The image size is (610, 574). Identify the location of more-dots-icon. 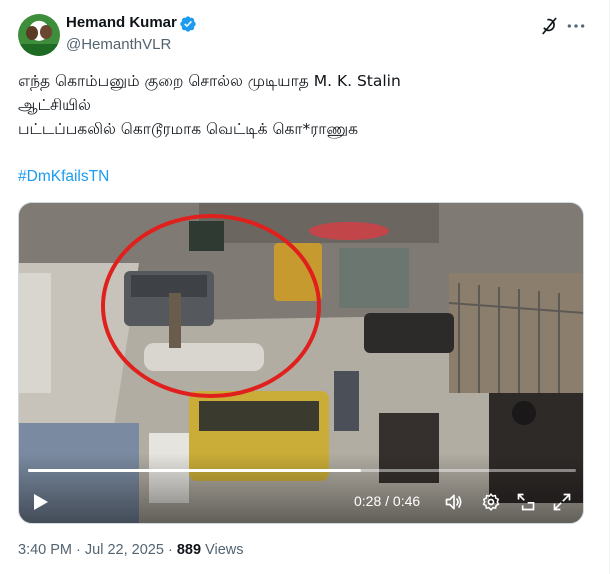
(576, 26).